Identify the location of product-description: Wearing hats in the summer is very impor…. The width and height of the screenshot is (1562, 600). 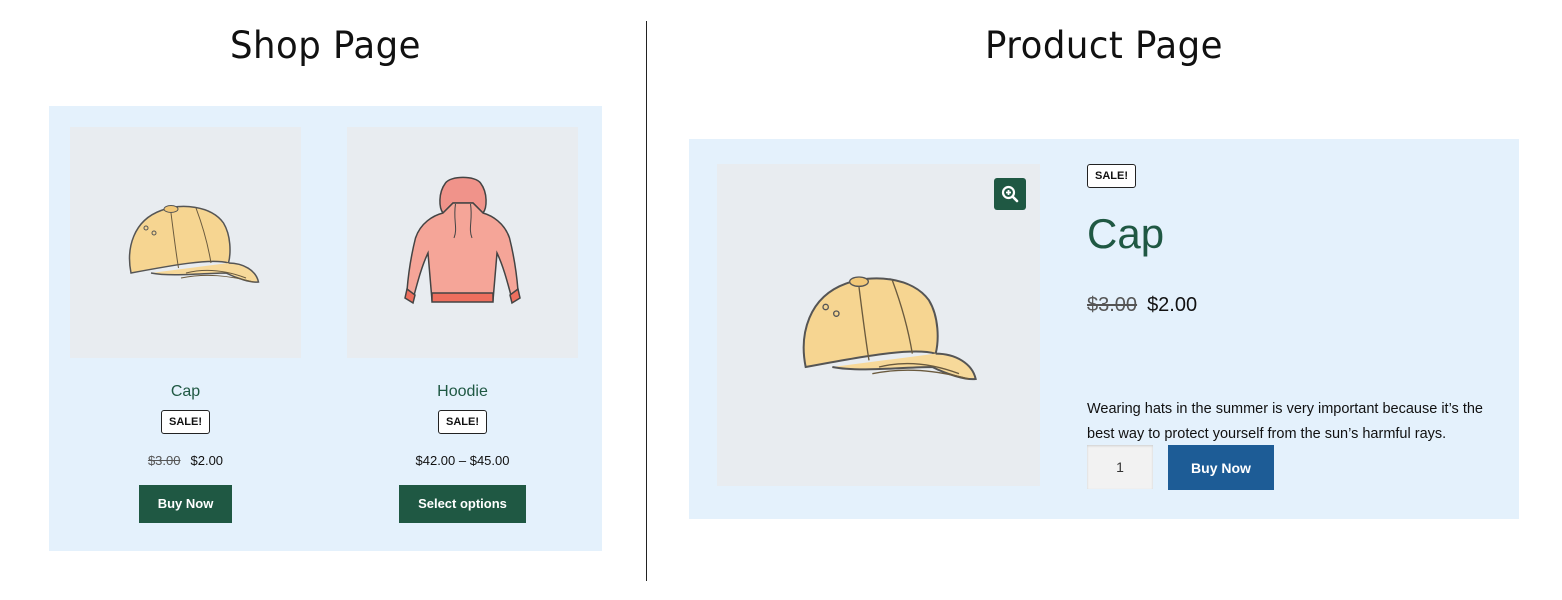
(1285, 421).